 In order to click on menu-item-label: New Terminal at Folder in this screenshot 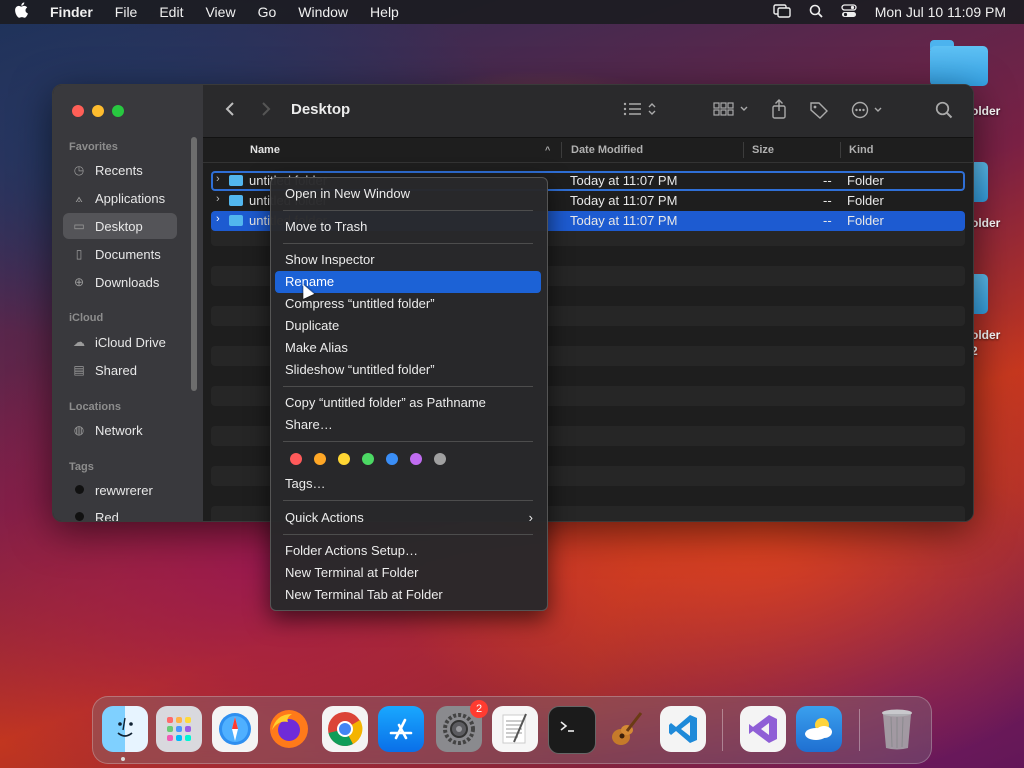, I will do `click(352, 572)`.